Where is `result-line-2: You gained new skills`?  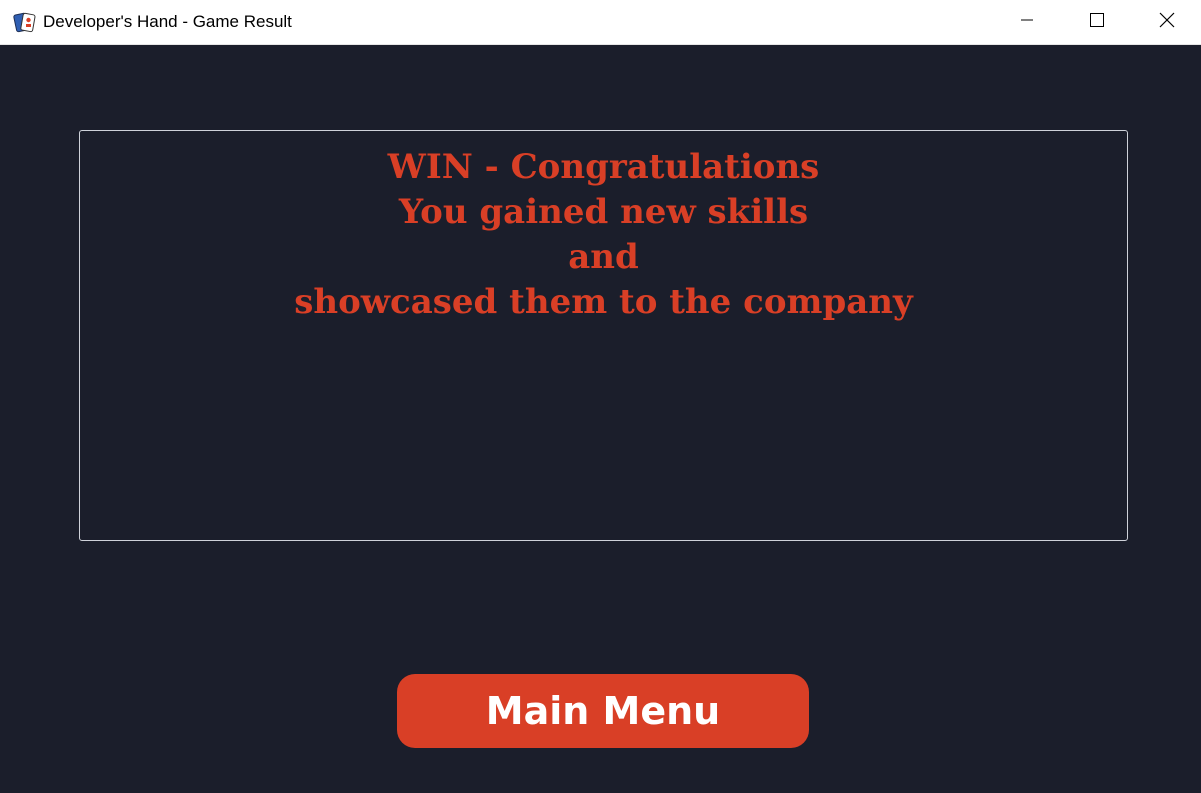 result-line-2: You gained new skills is located at coordinates (603, 212).